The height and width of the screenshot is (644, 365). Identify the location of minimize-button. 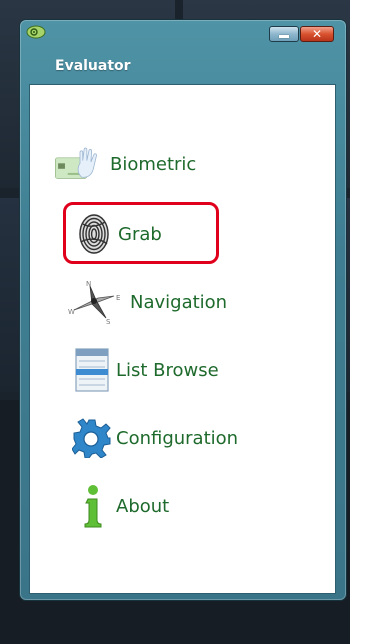
(284, 34).